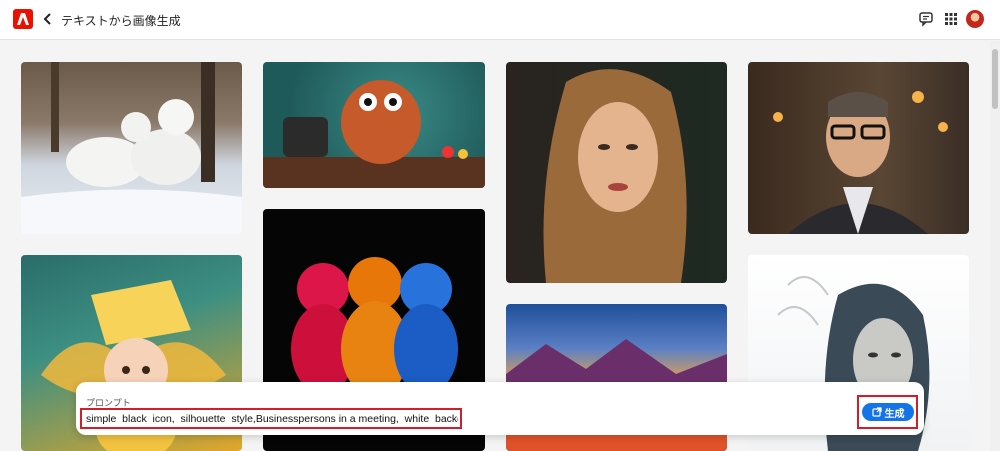 This screenshot has height=451, width=1000. Describe the element at coordinates (48, 19) in the screenshot. I see `chevron-left-icon` at that location.